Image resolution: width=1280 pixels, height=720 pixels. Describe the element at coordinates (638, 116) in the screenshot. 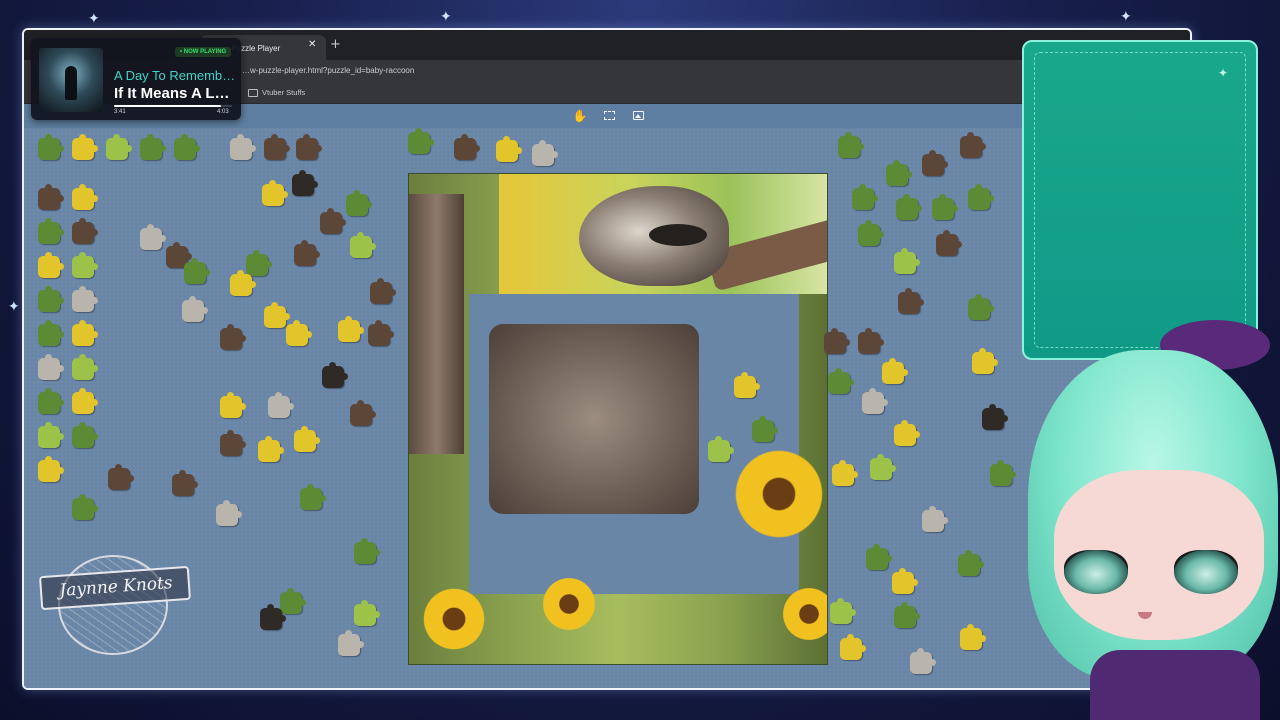

I see `image-icon` at that location.